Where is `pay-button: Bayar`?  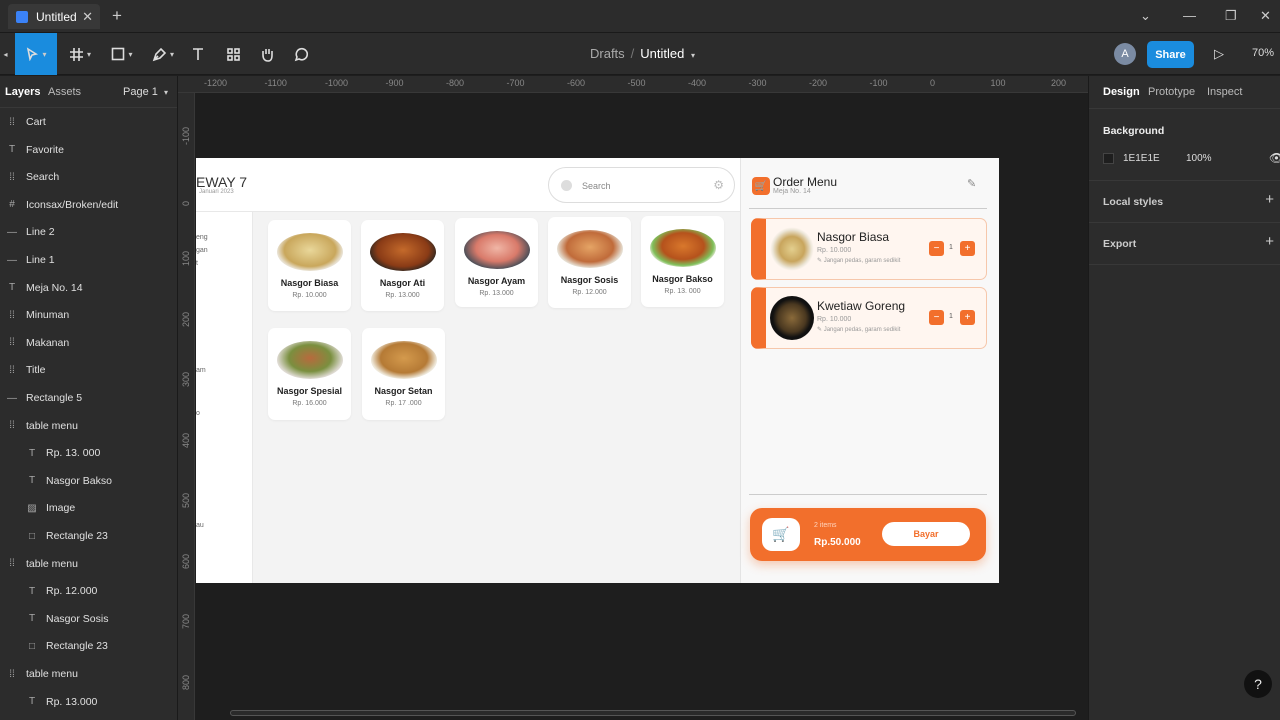
pay-button: Bayar is located at coordinates (926, 534).